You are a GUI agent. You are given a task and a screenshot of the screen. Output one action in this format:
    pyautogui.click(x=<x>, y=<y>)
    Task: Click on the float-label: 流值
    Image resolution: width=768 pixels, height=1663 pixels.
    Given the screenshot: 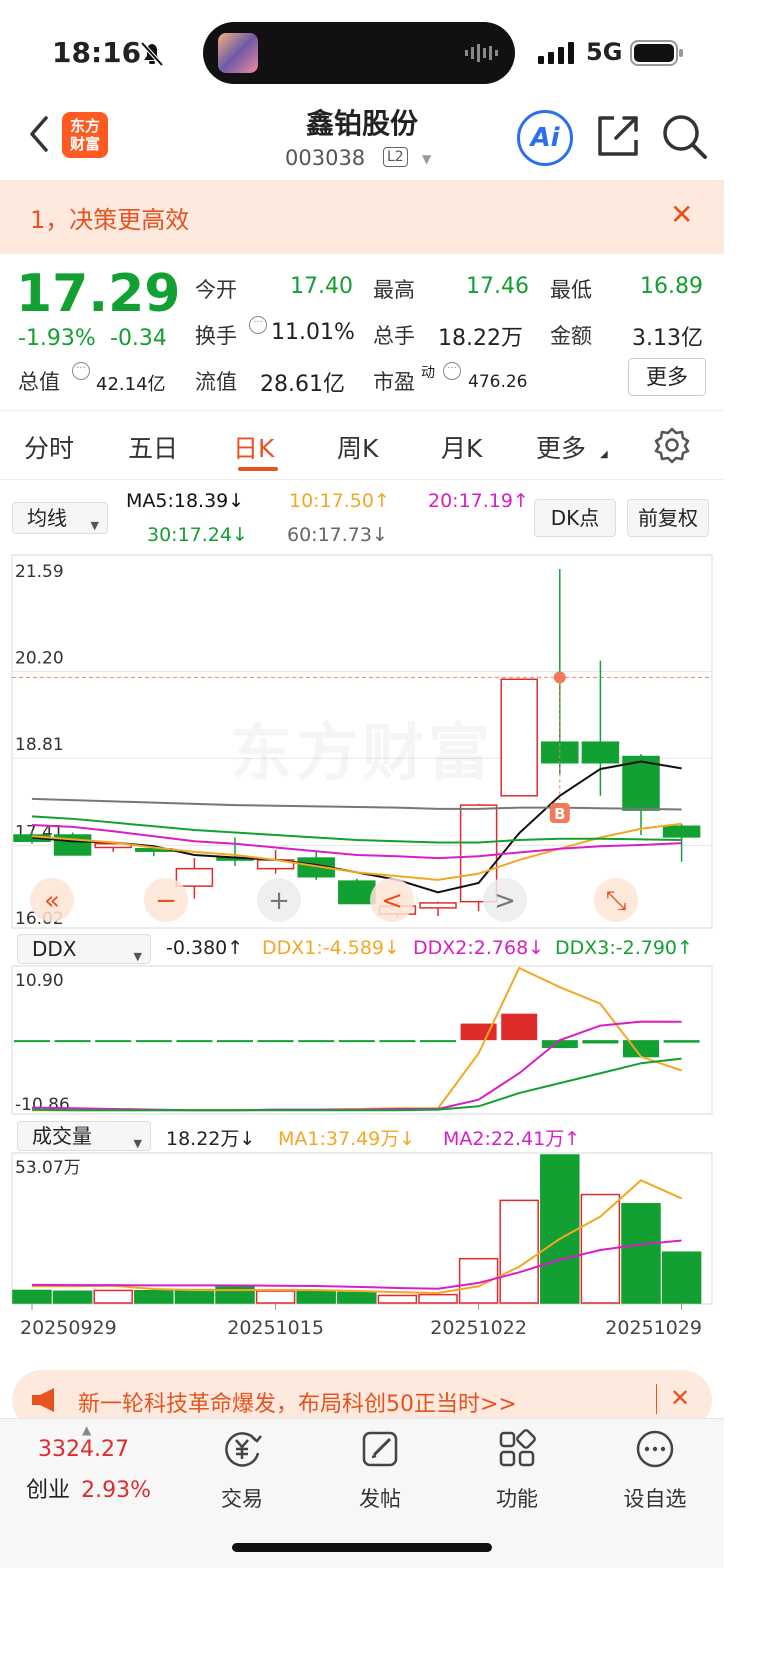 What is the action you would take?
    pyautogui.click(x=216, y=382)
    